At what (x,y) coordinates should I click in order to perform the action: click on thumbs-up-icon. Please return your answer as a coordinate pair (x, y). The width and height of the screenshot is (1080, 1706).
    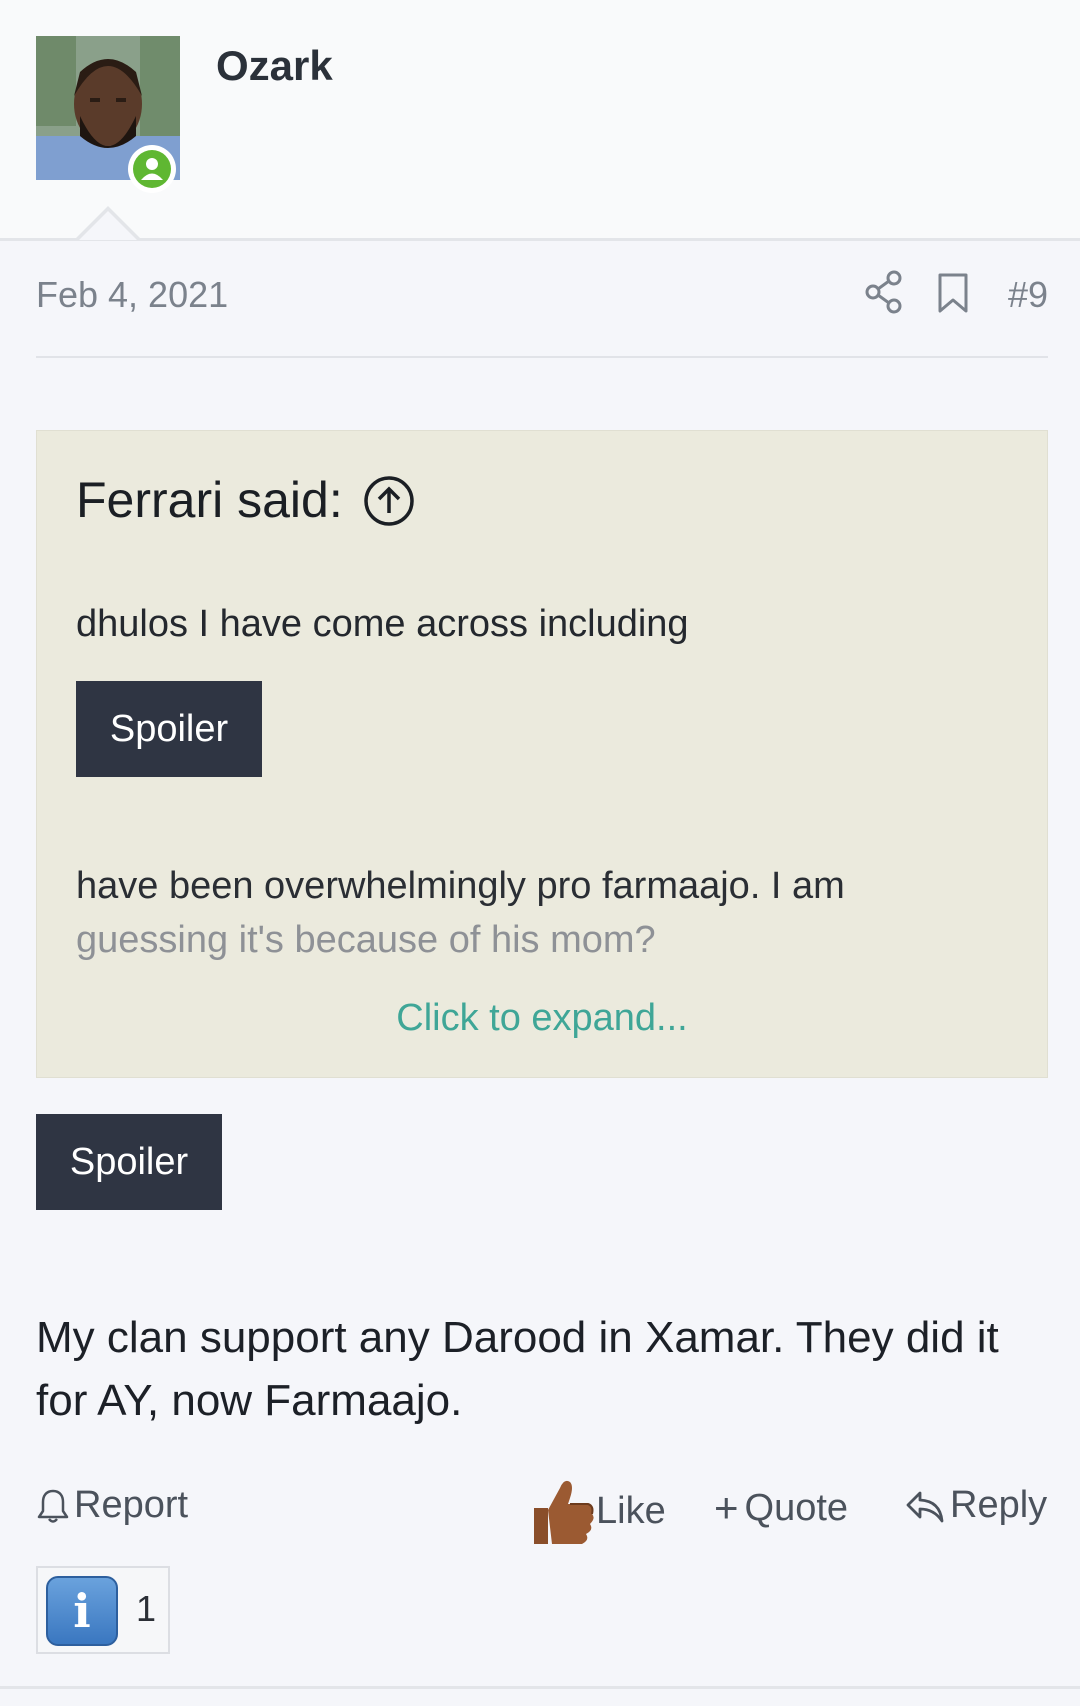
    Looking at the image, I should click on (564, 1512).